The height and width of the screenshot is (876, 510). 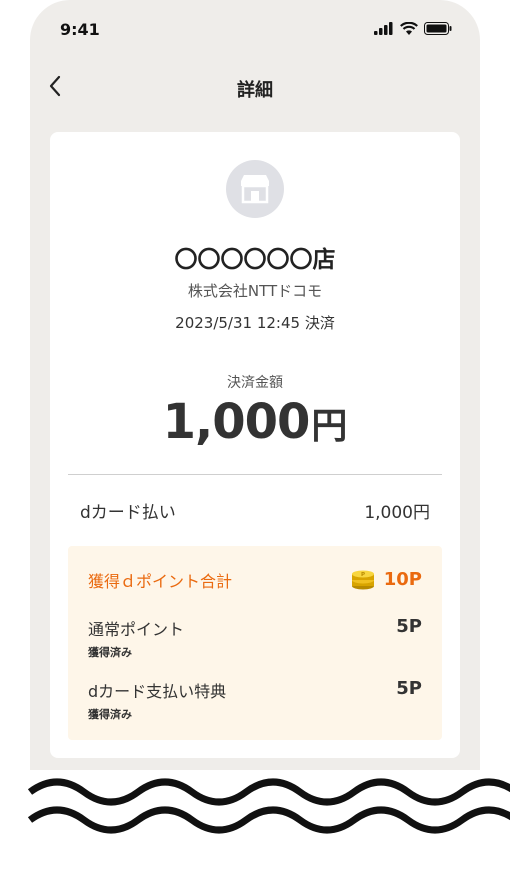 What do you see at coordinates (363, 575) in the screenshot?
I see `svg-text: P` at bounding box center [363, 575].